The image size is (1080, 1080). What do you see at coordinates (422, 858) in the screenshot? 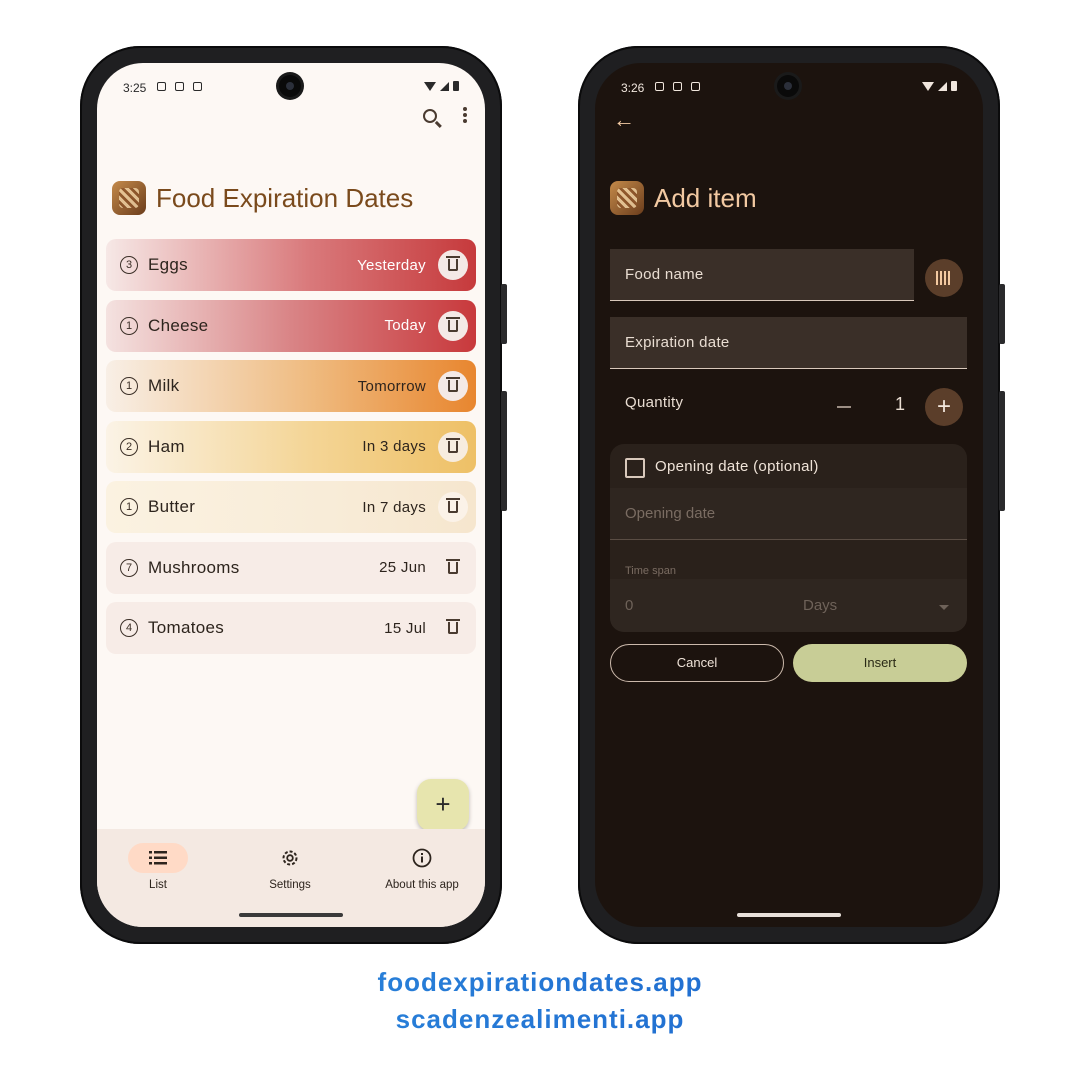
I see `info-icon` at bounding box center [422, 858].